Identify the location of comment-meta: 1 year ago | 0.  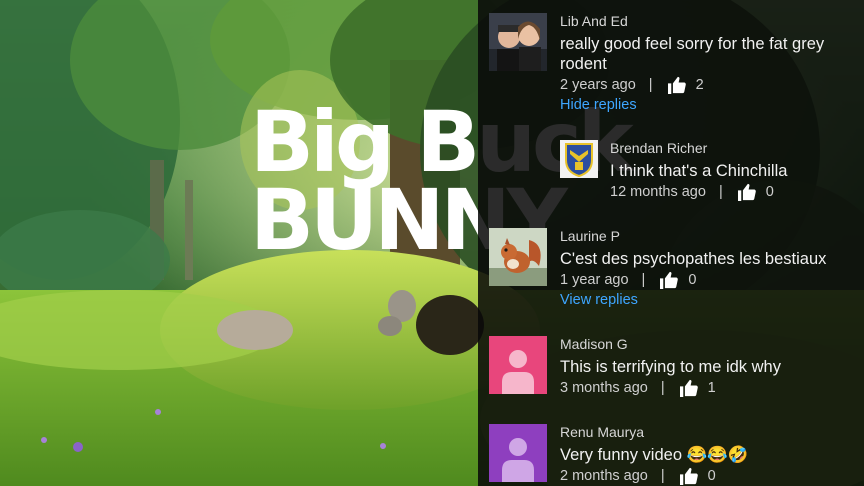
(628, 280).